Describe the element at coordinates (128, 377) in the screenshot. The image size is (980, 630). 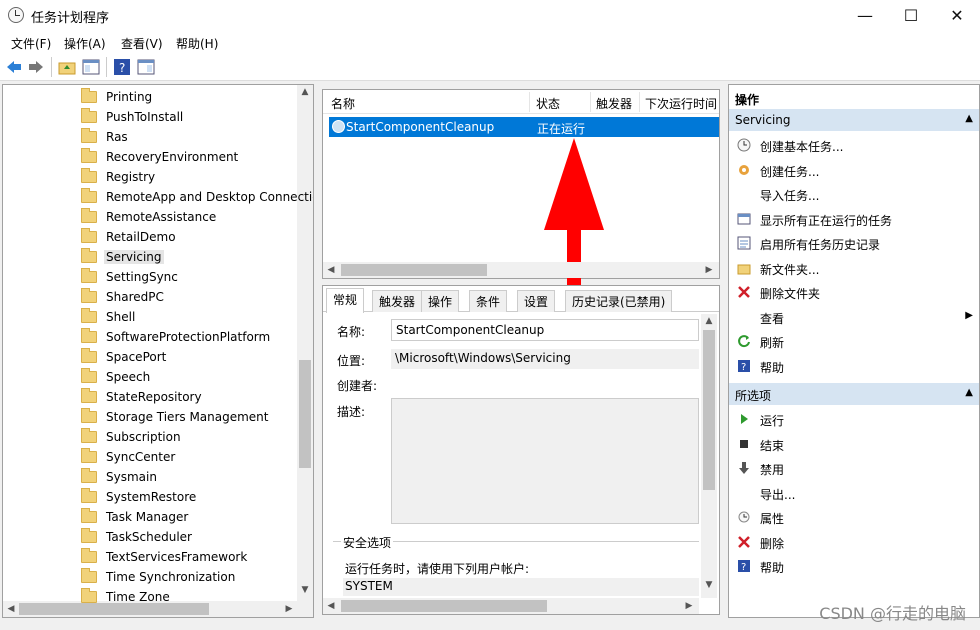
I see `tree-item-label: Speech` at that location.